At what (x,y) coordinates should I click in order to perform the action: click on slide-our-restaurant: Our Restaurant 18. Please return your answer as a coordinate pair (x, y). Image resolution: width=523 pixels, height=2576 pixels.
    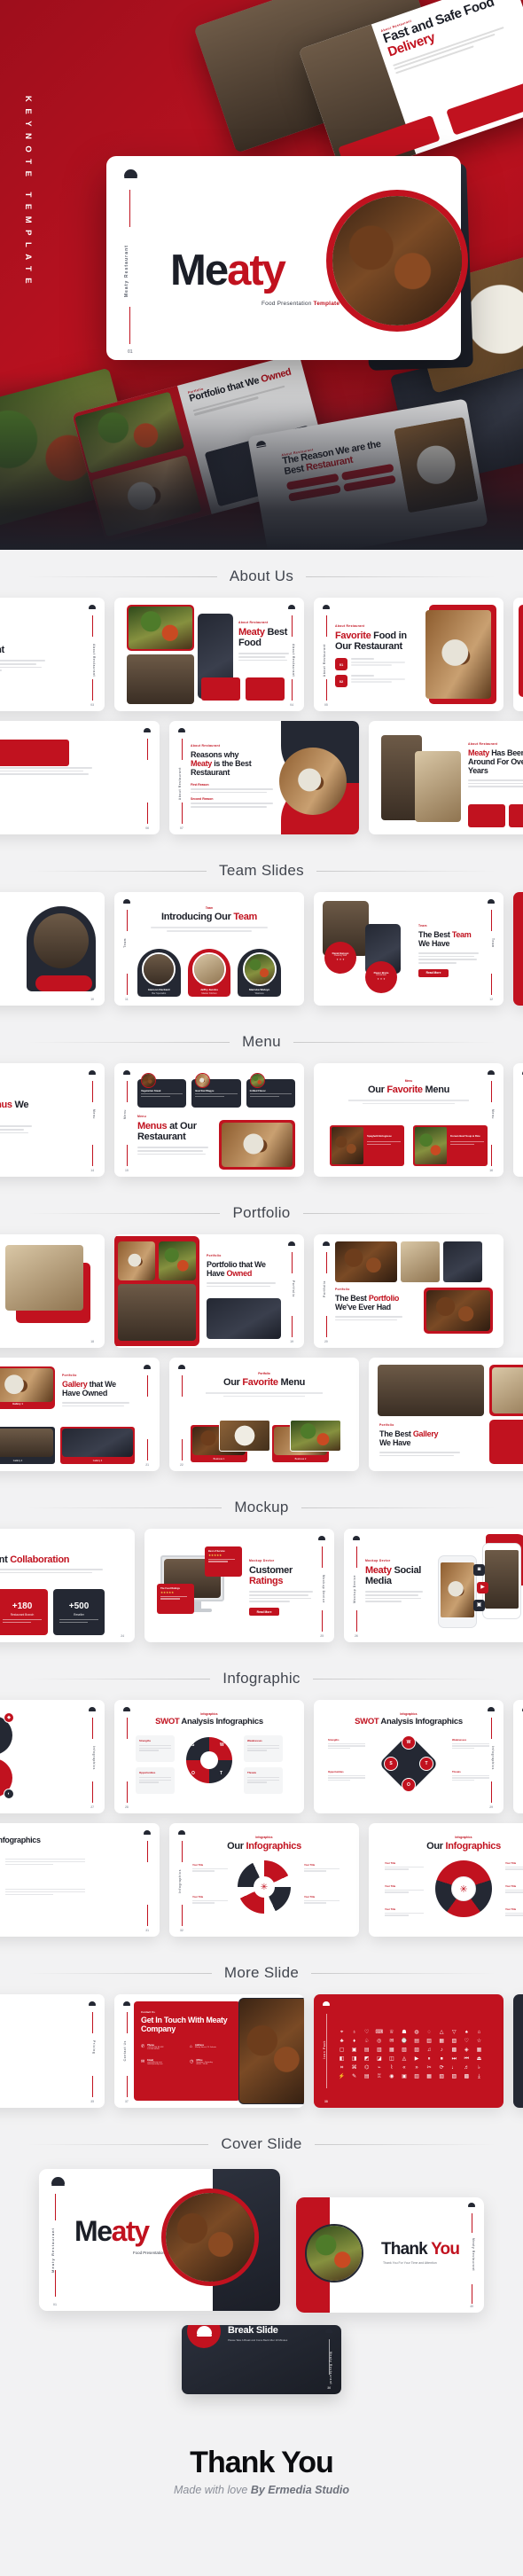
    Looking at the image, I should click on (52, 1291).